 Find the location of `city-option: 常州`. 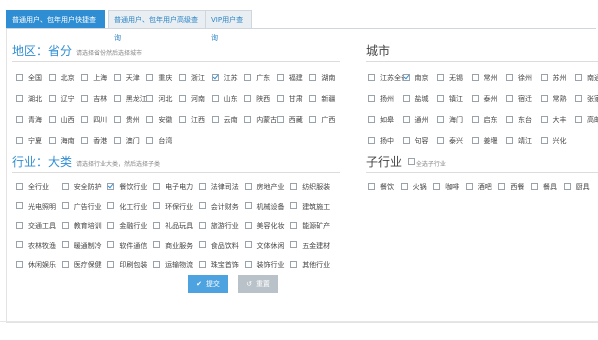

city-option: 常州 is located at coordinates (484, 78).